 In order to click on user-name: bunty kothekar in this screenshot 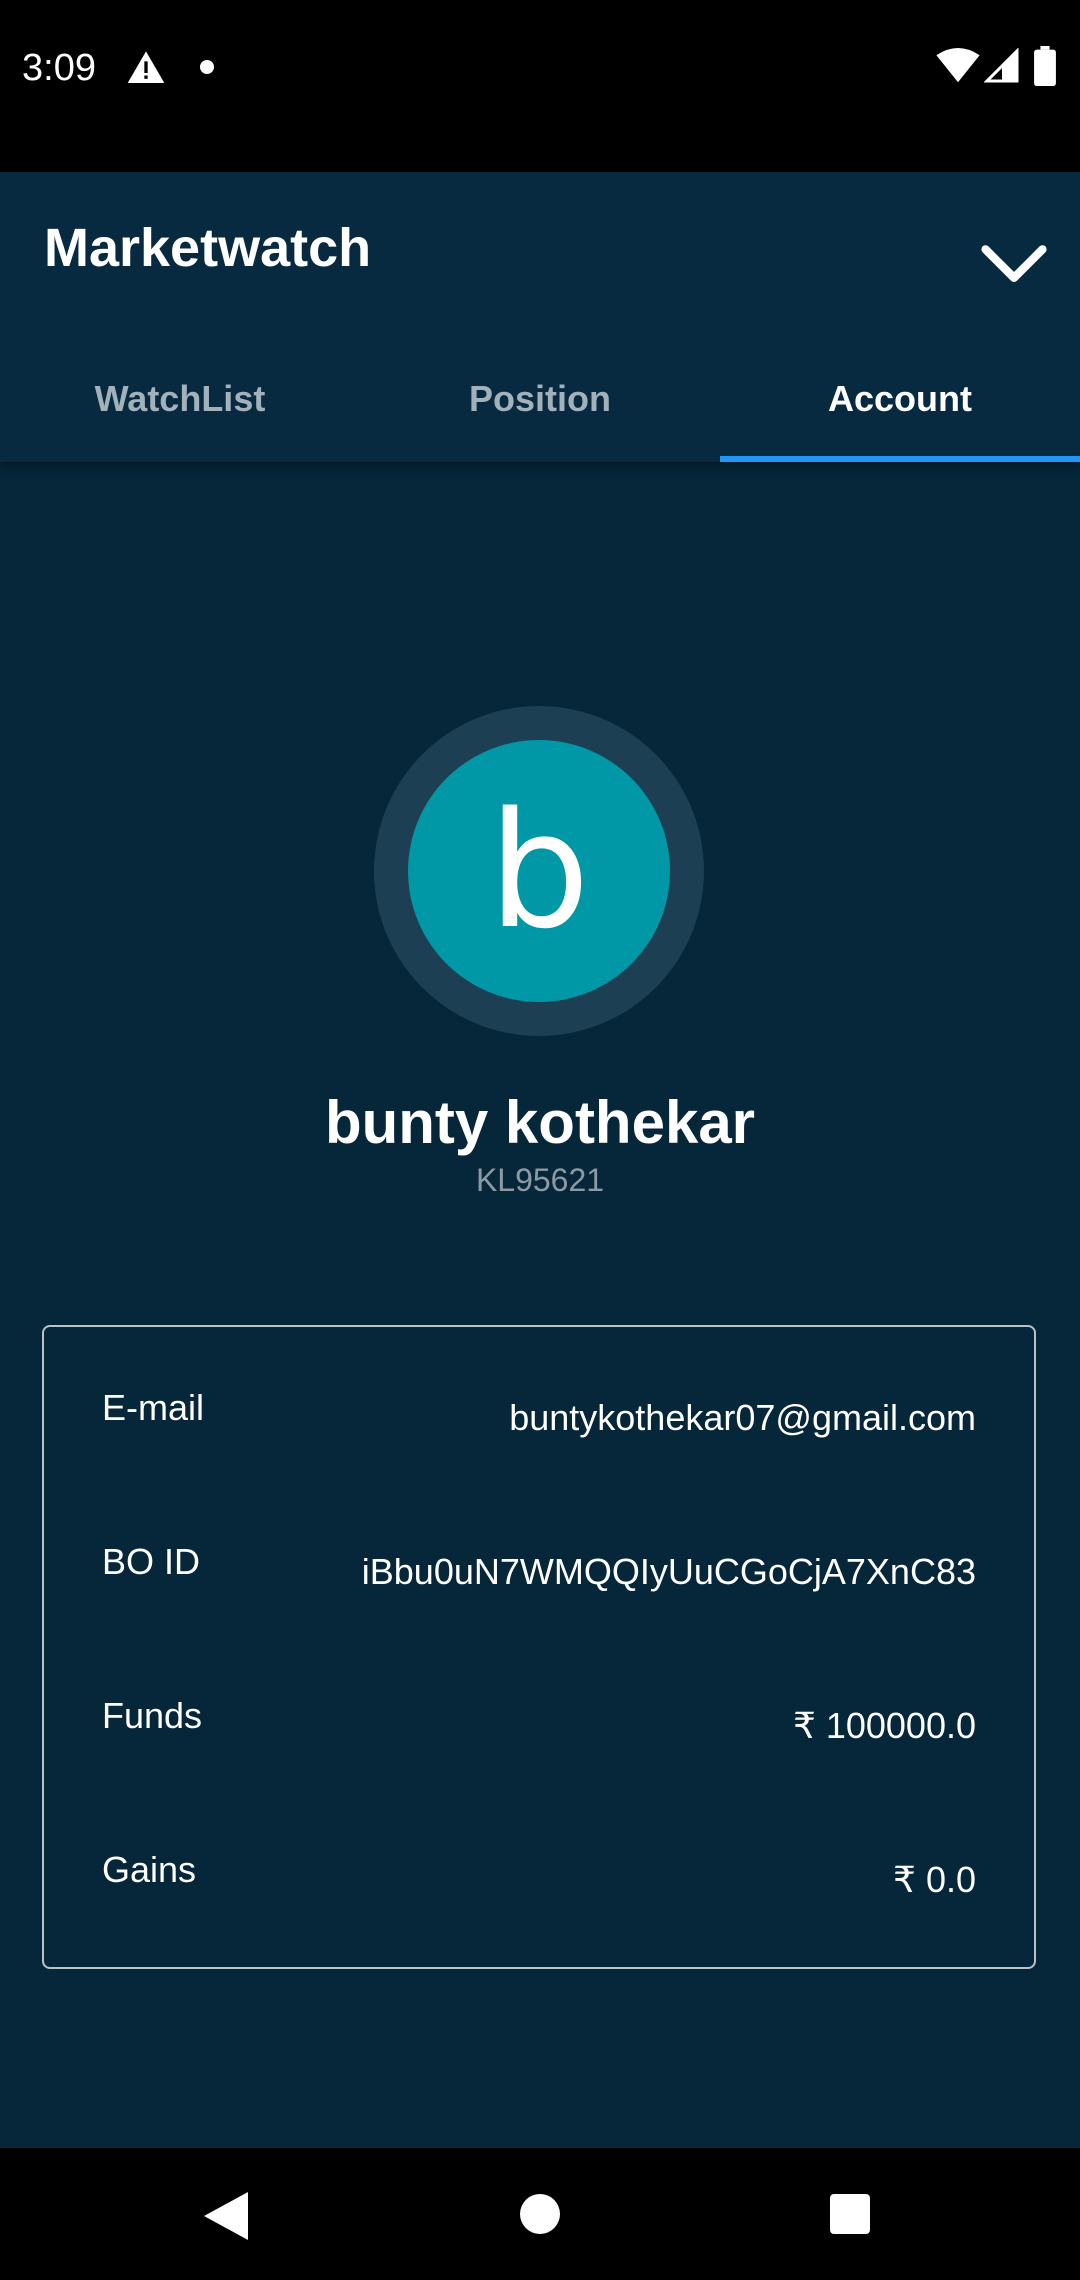, I will do `click(540, 1122)`.